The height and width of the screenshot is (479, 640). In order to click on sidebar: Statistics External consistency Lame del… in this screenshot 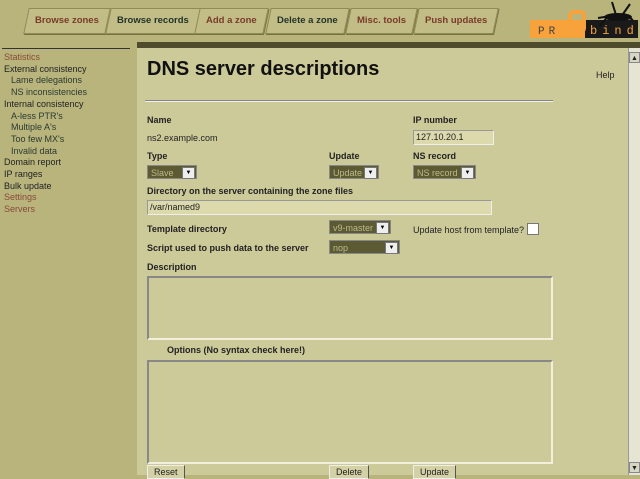, I will do `click(66, 132)`.